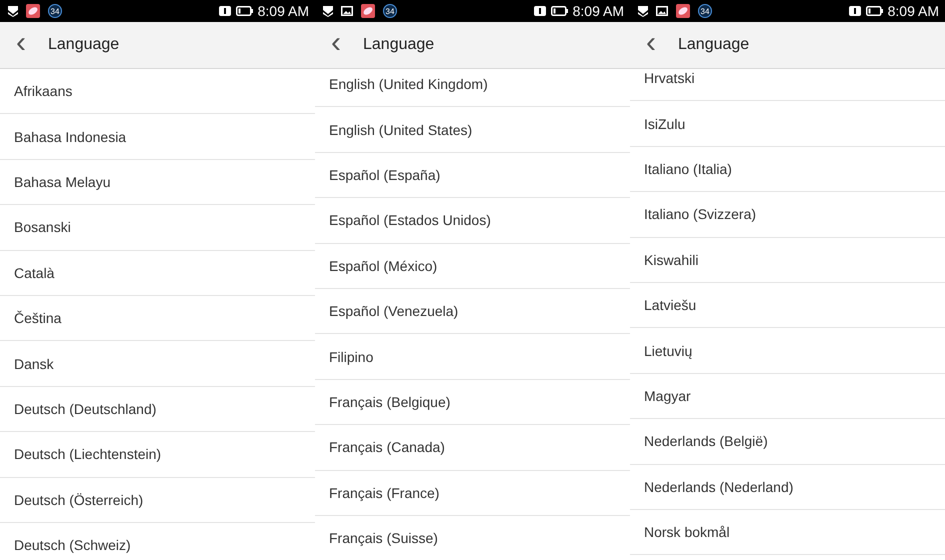  Describe the element at coordinates (472, 311) in the screenshot. I see `language-item: Español (Venezuela)` at that location.